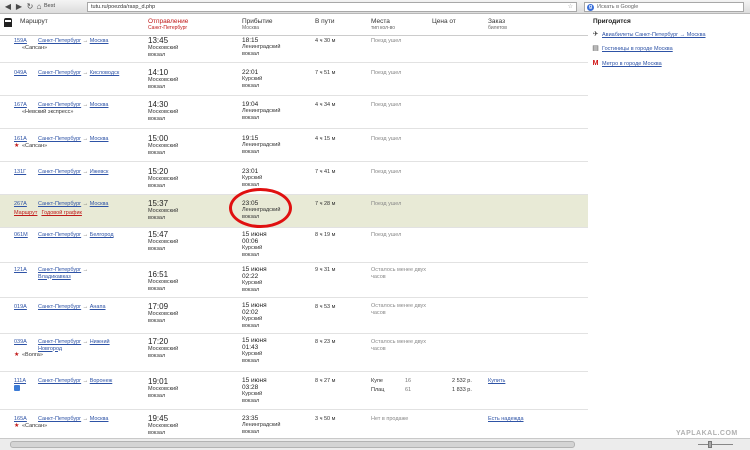 The image size is (750, 450). I want to click on train-name: «Волга», so click(32, 355).